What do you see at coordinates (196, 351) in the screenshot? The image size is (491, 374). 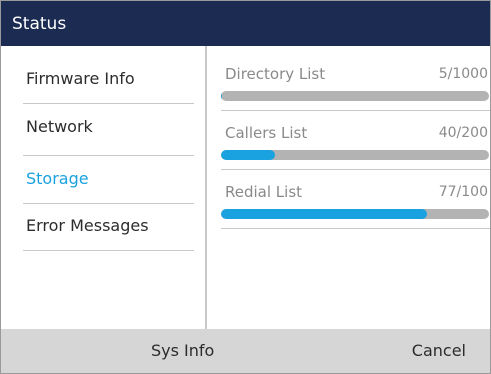 I see `sys-info-softkey: Sys Info` at bounding box center [196, 351].